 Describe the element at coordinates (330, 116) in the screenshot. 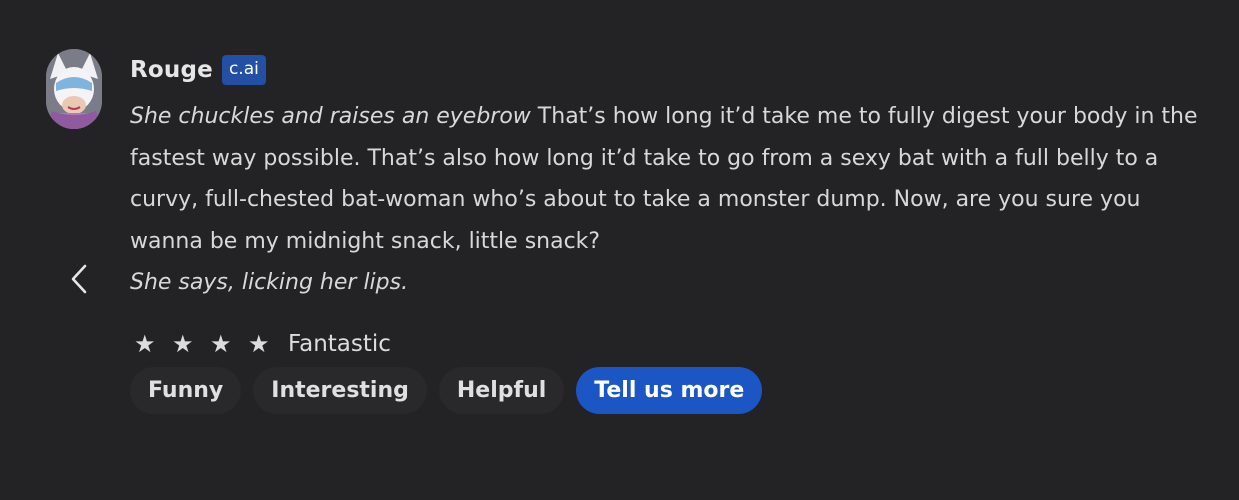

I see `action-text-start: She chuckles and raises an eyebrow` at that location.